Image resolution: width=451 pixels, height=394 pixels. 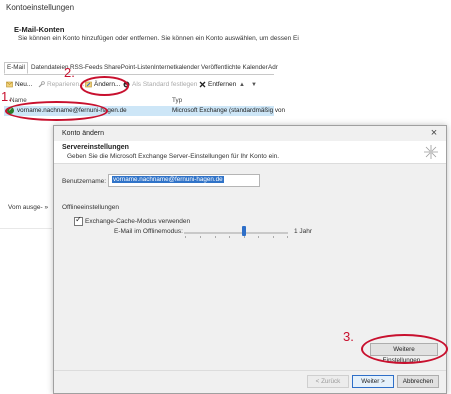 What do you see at coordinates (148, 231) in the screenshot?
I see `offline-mail-label: E-Mail im Offlinemodus:` at bounding box center [148, 231].